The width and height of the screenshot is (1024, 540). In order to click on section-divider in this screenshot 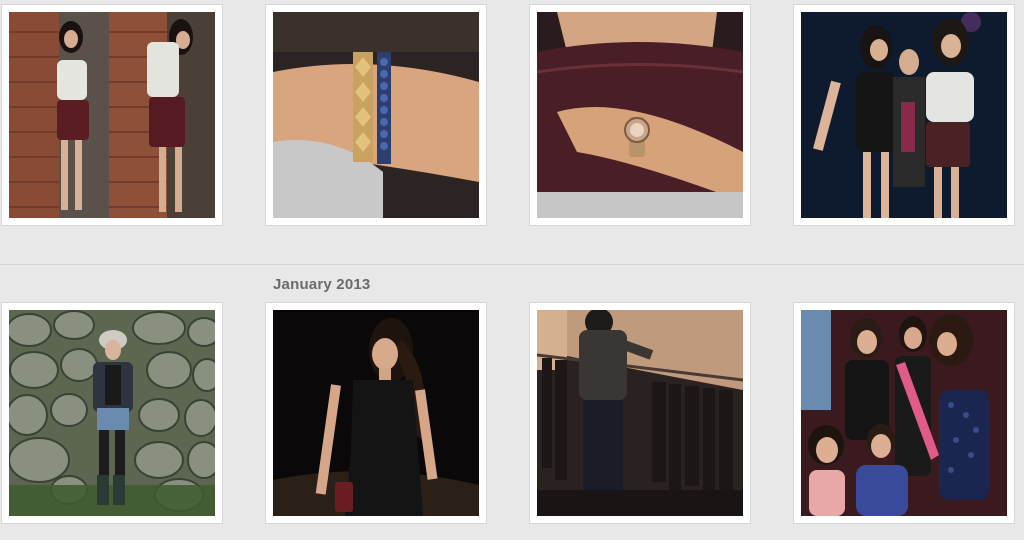, I will do `click(512, 264)`.